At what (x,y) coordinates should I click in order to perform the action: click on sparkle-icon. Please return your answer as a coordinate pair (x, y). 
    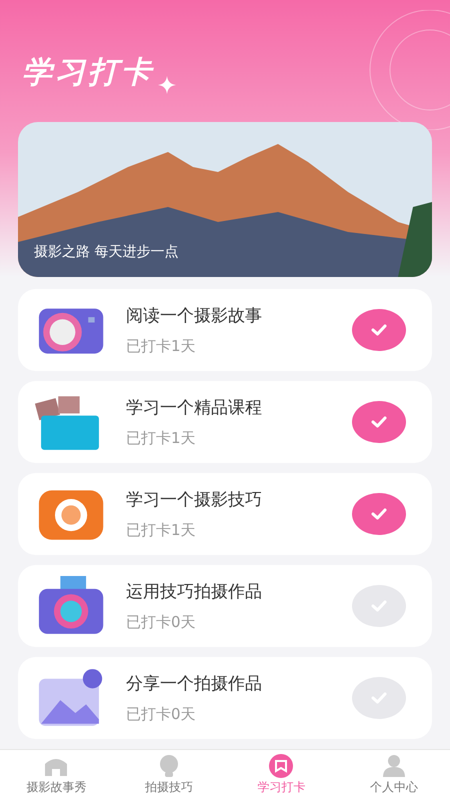
    Looking at the image, I should click on (167, 85).